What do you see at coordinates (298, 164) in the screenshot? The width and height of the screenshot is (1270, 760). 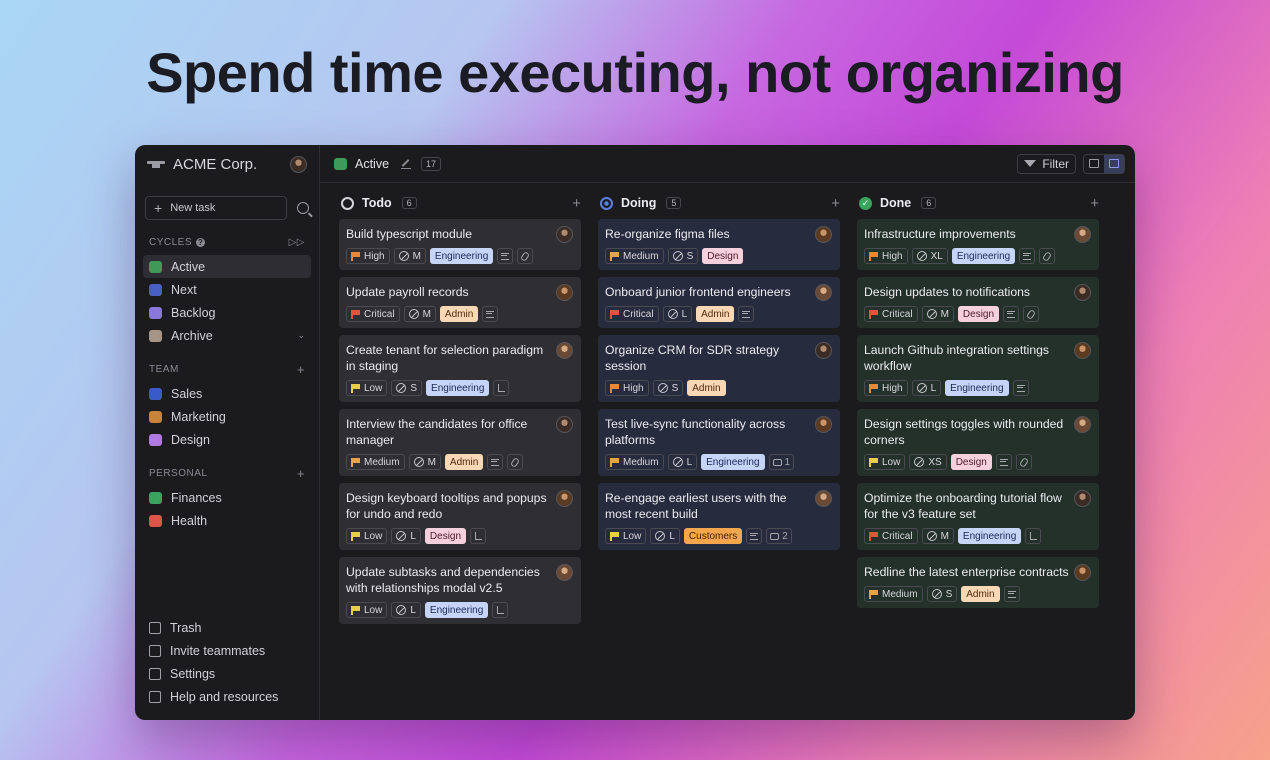 I see `user-avatar` at bounding box center [298, 164].